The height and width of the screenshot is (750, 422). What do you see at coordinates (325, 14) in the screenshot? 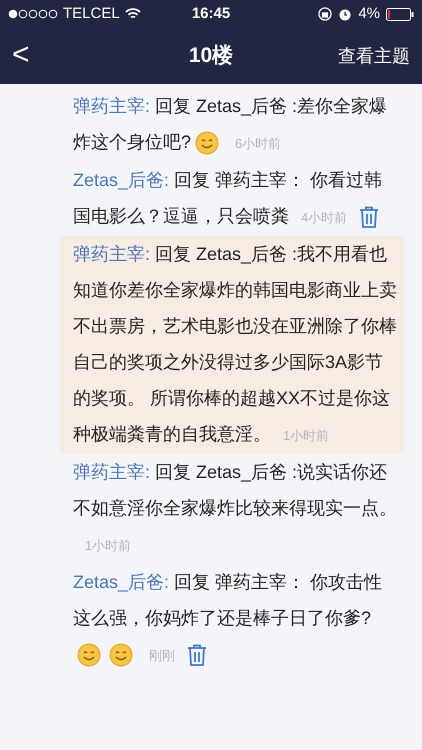
I see `rotation-lock-icon` at bounding box center [325, 14].